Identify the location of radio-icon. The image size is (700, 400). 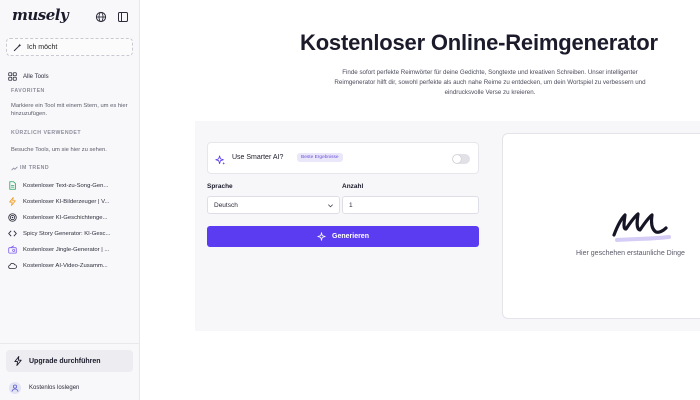
(12, 249).